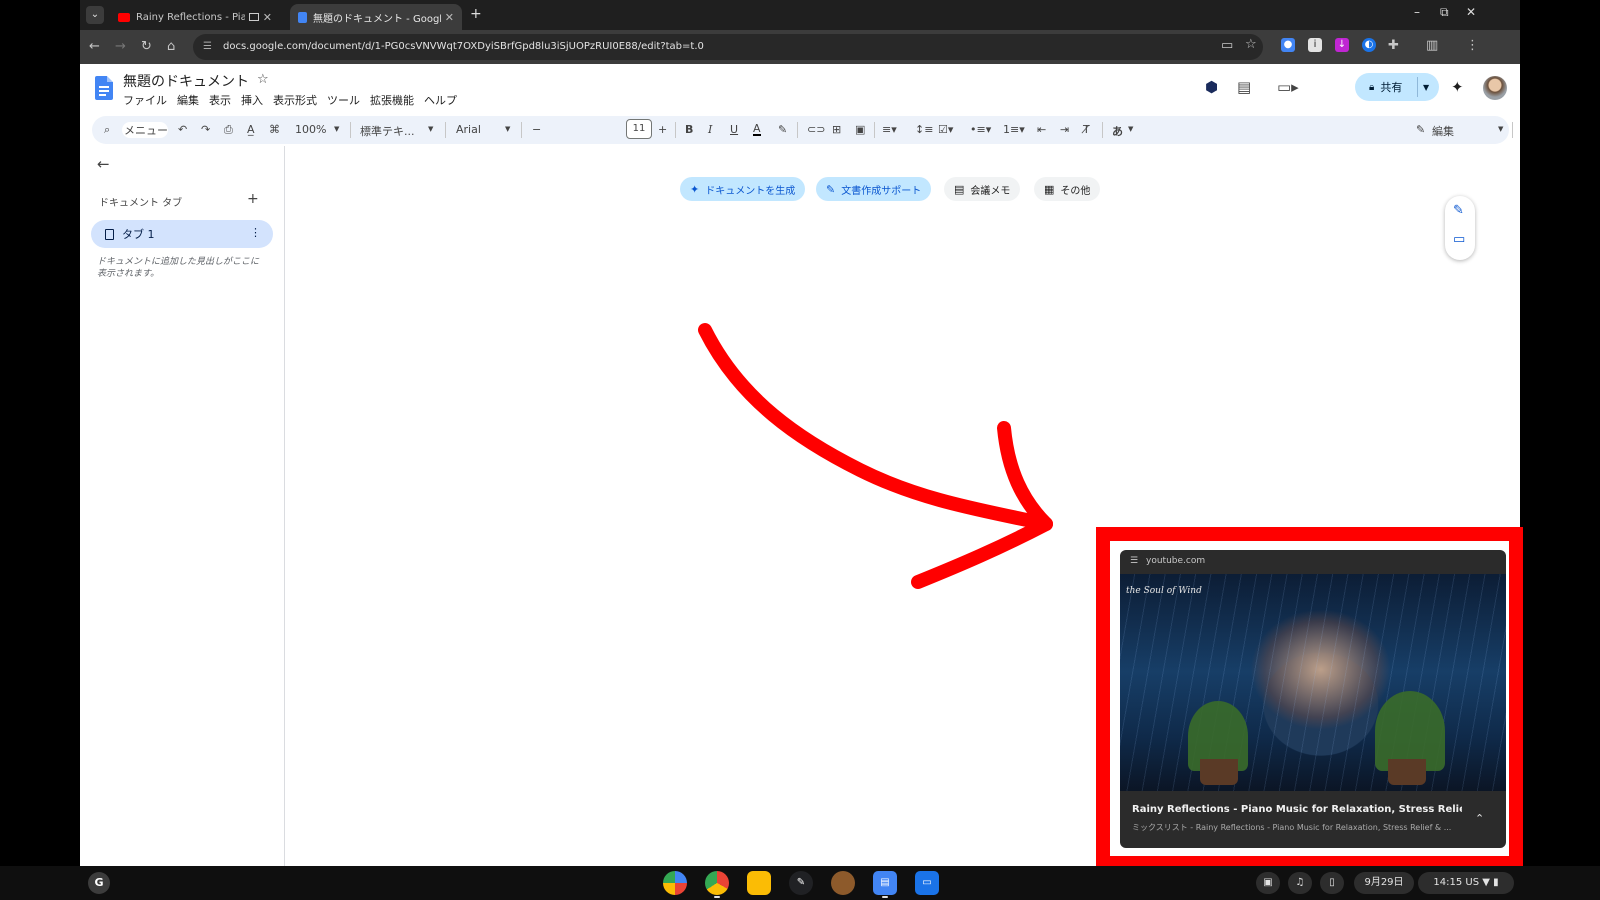 The width and height of the screenshot is (1600, 900). Describe the element at coordinates (734, 129) in the screenshot. I see `underline-icon: U` at that location.